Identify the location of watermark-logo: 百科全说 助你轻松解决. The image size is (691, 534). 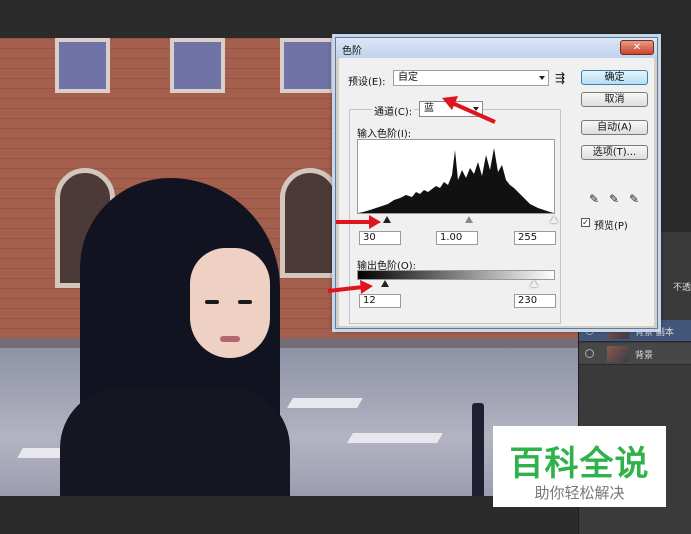
(579, 466).